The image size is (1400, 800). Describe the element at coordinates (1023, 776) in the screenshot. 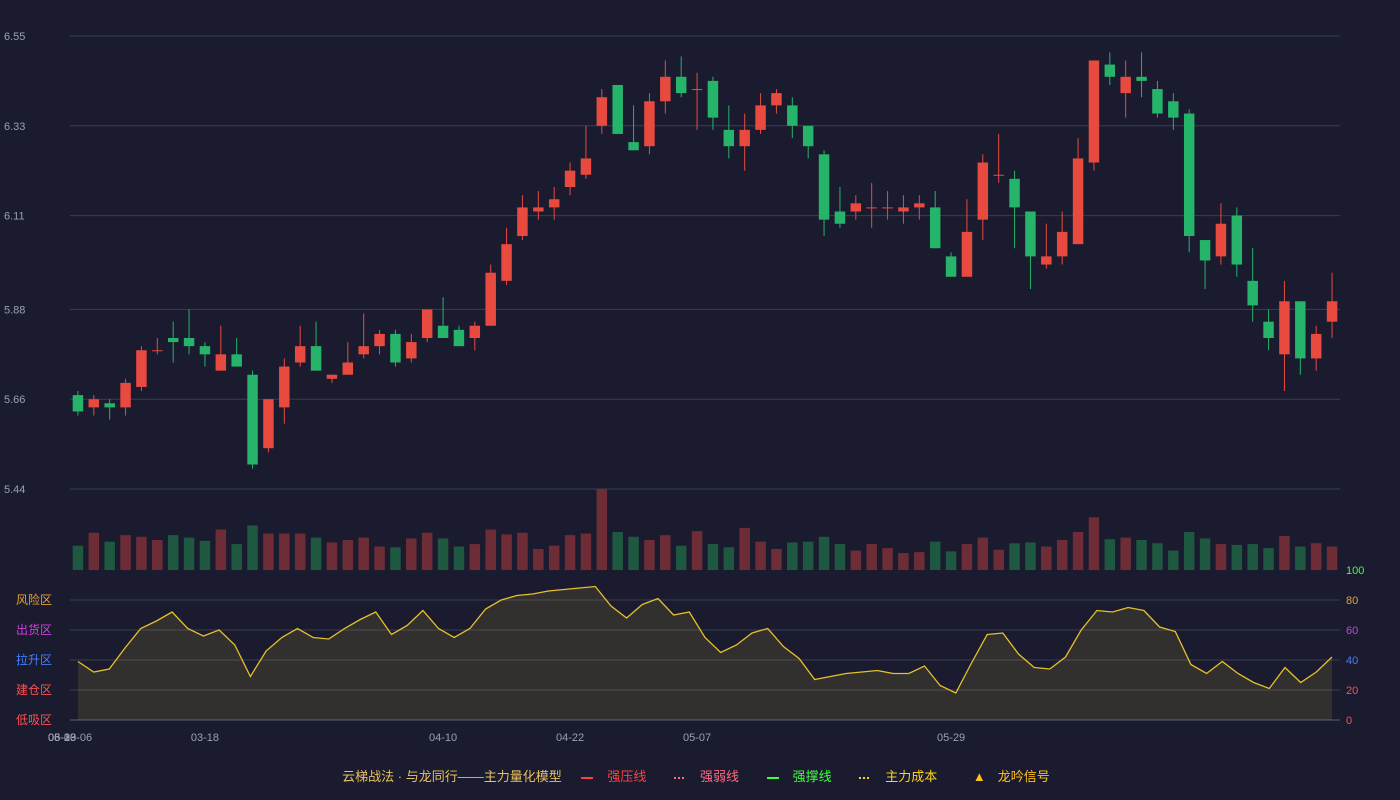

I see `legend-label-signal: 龙吟信号` at that location.